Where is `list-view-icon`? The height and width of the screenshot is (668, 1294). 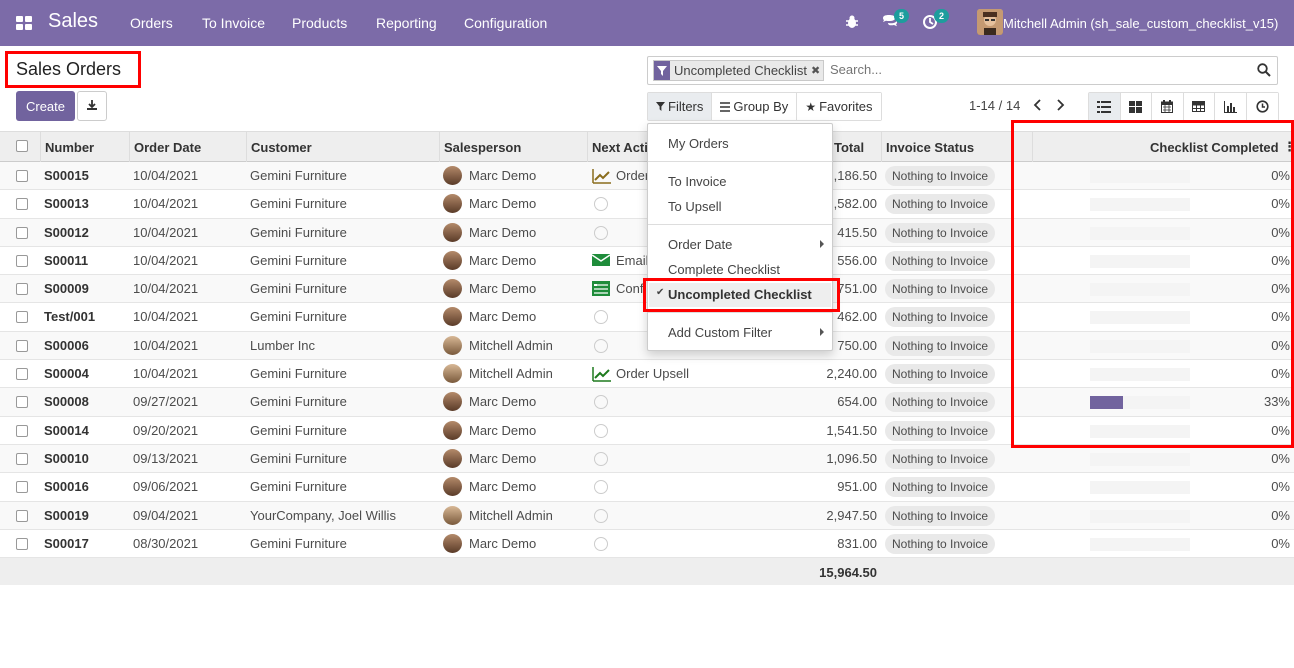 list-view-icon is located at coordinates (1105, 106).